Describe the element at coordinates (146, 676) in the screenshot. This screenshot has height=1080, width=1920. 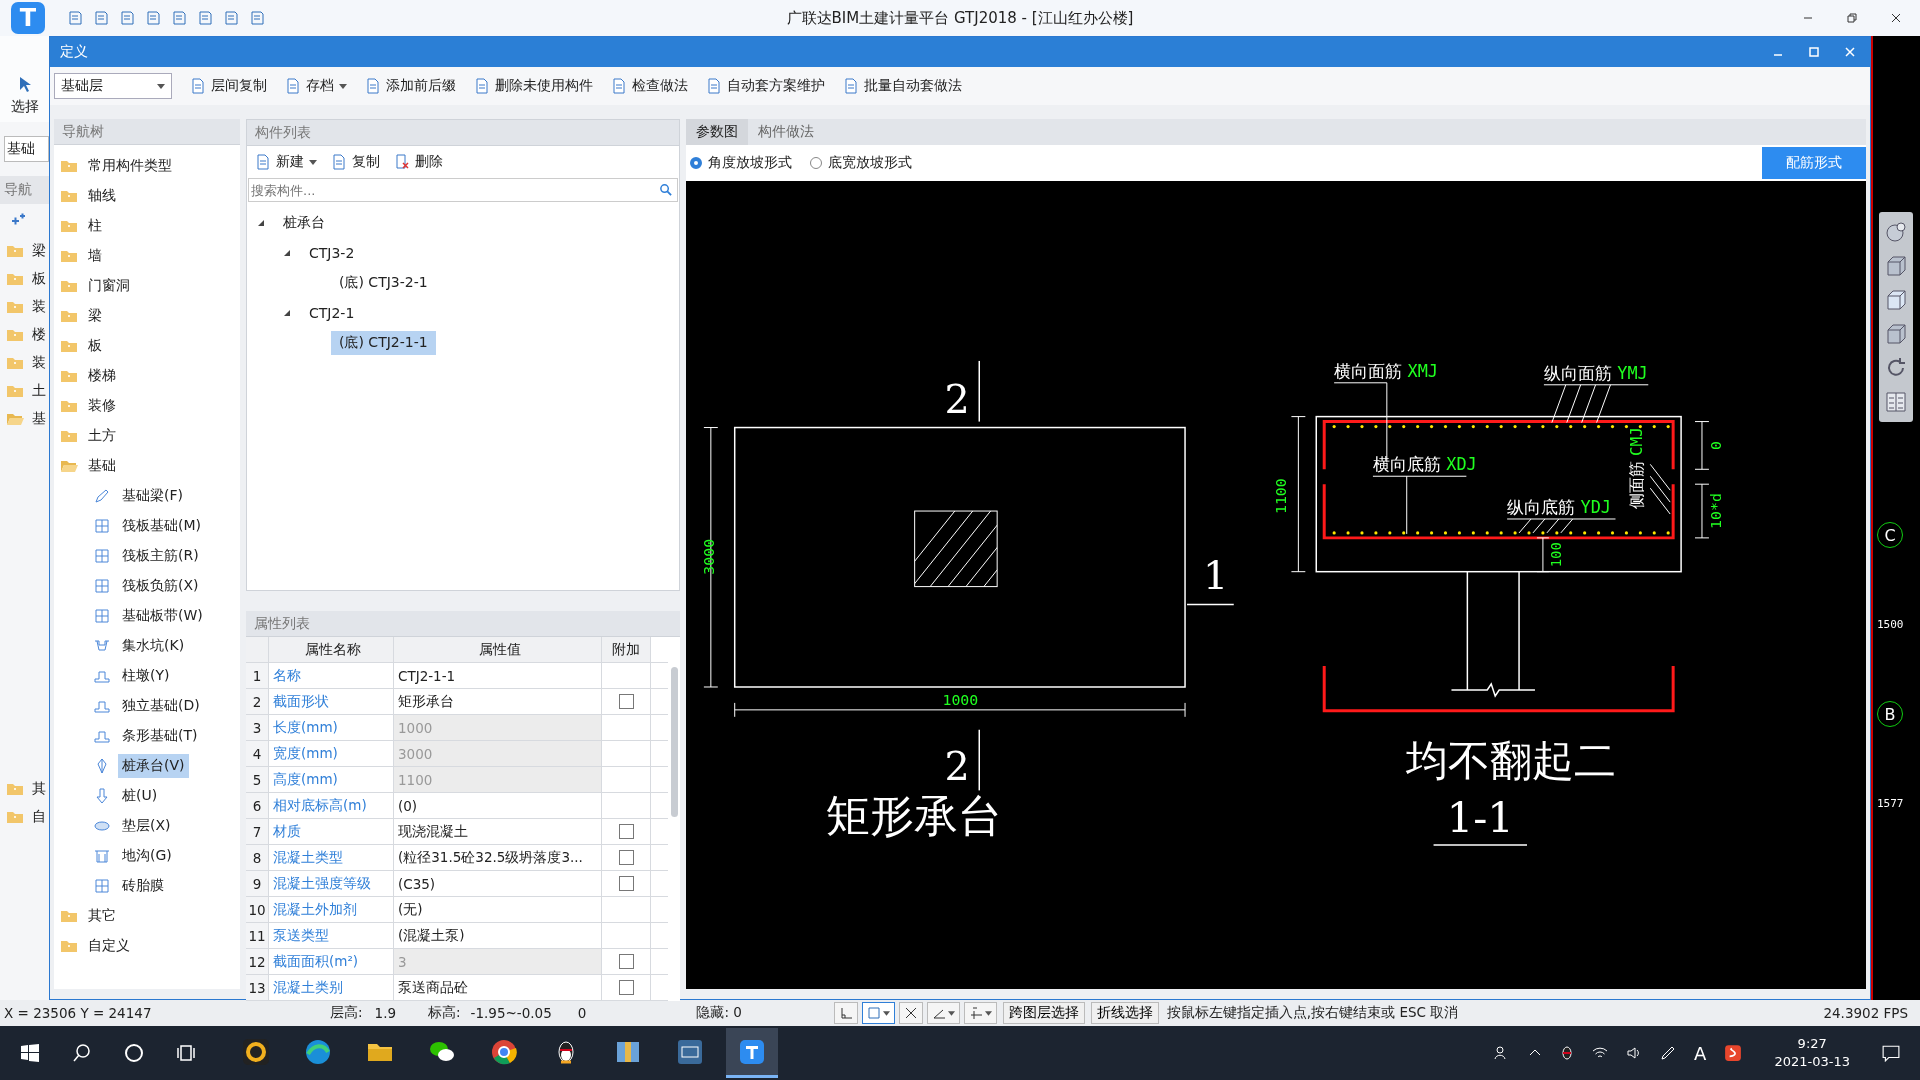
I see `tree-item: 柱墩(Y)` at that location.